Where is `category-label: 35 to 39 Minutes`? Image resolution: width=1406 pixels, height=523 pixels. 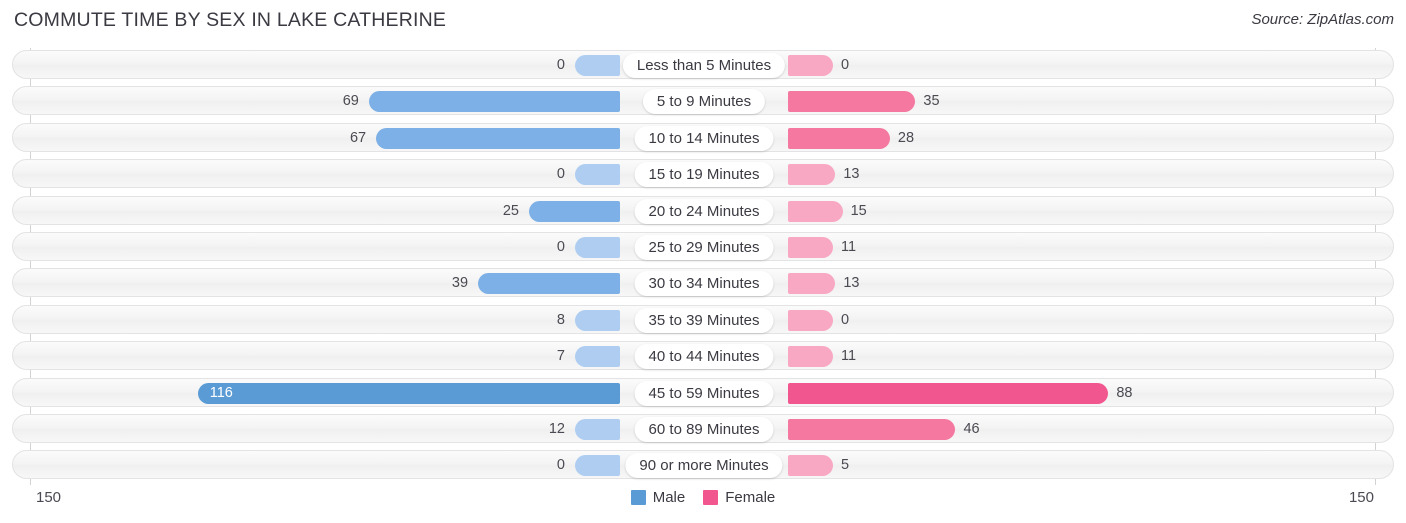
category-label: 35 to 39 Minutes is located at coordinates (704, 320).